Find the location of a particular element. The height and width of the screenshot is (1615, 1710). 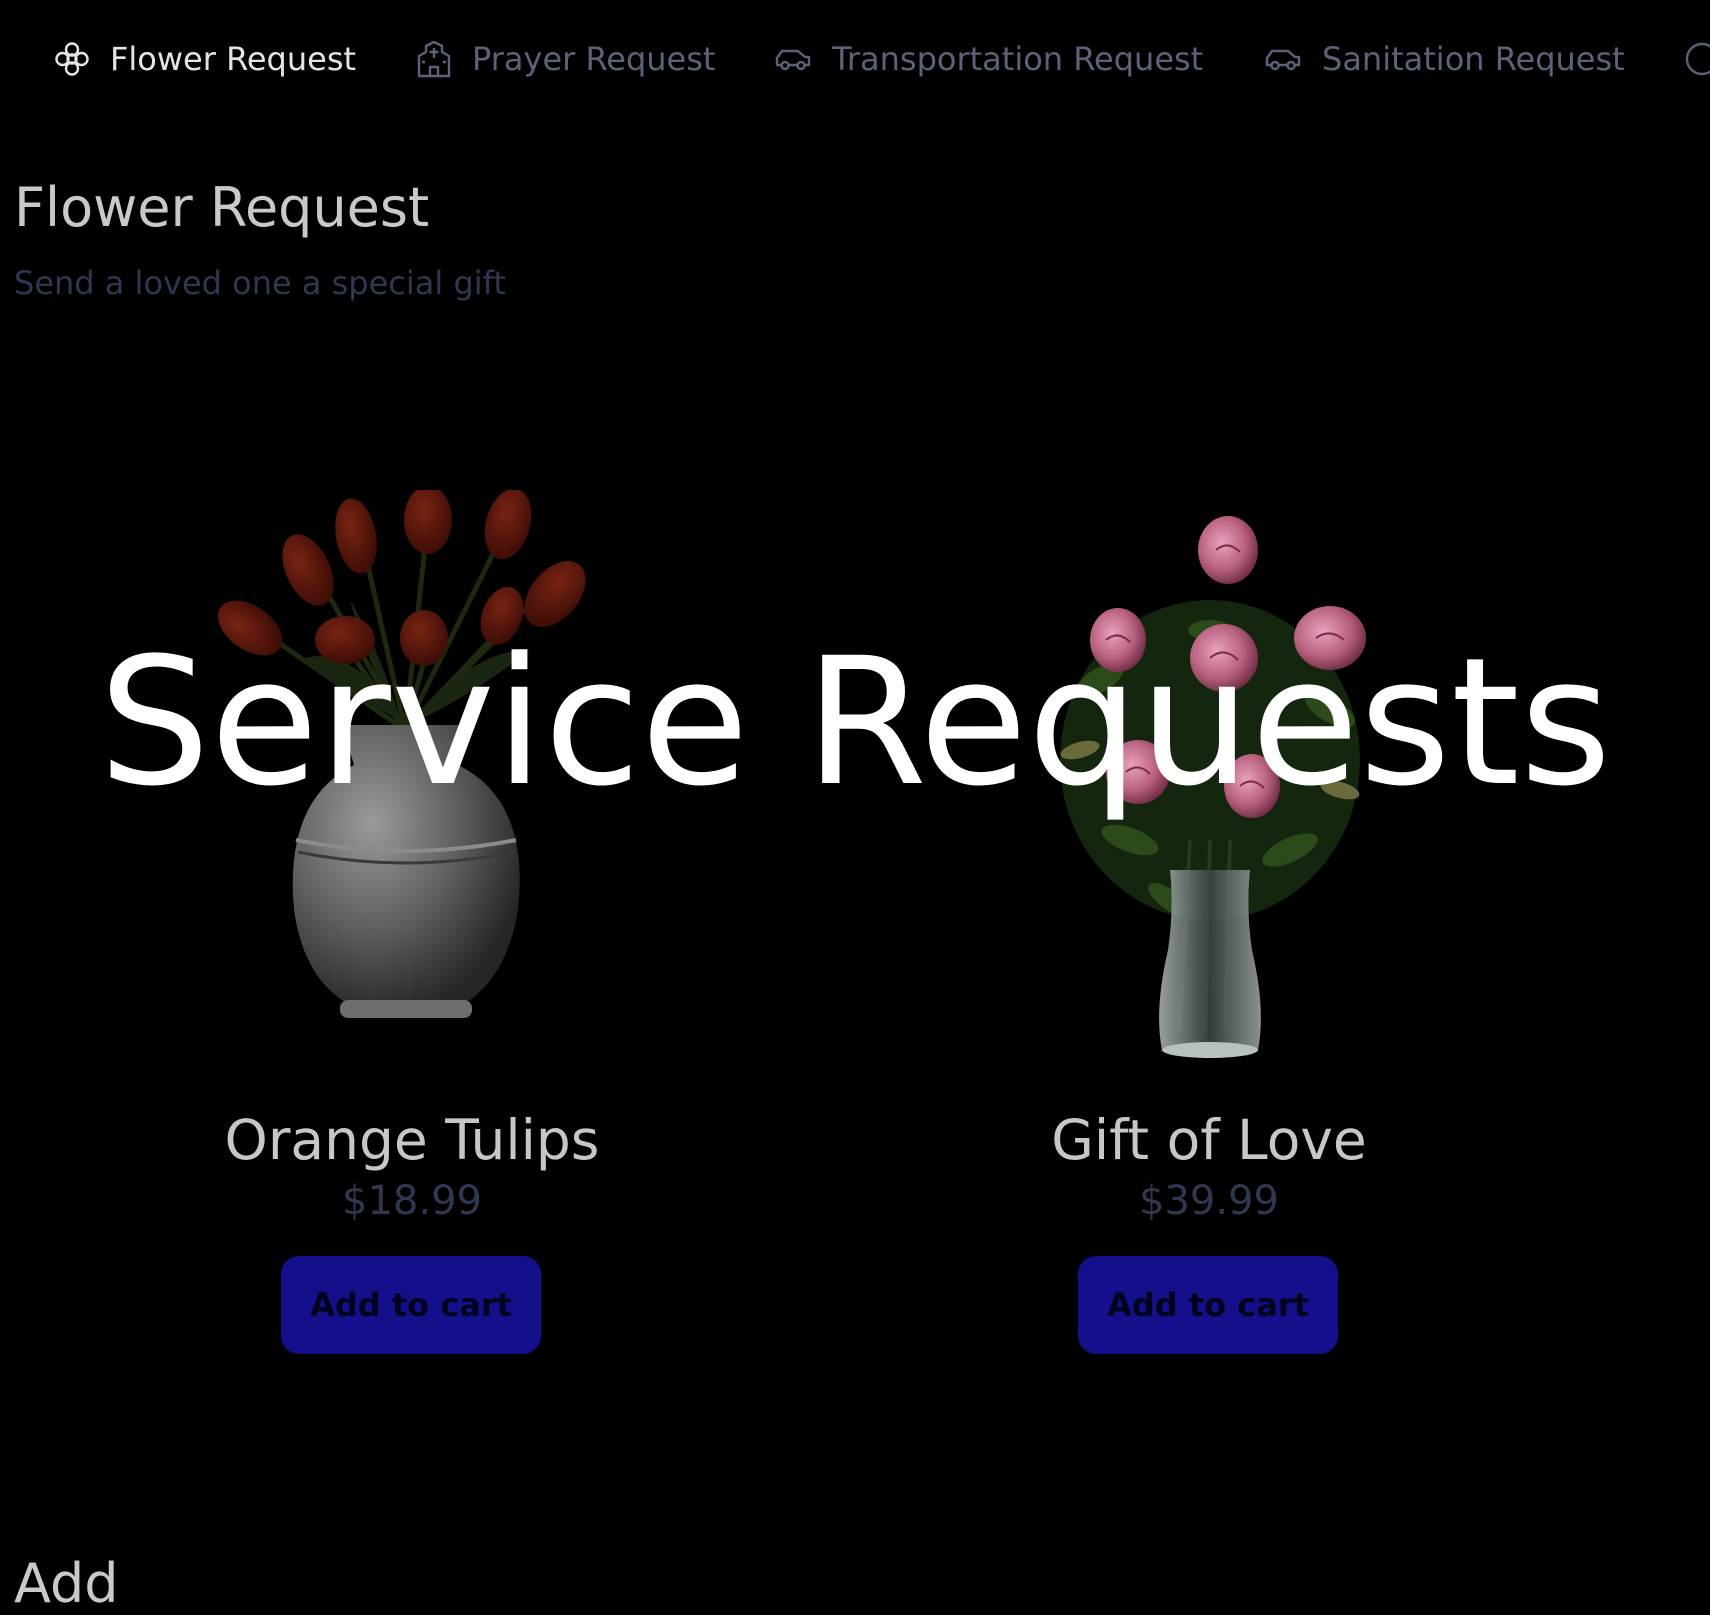

product-price: $18.99 is located at coordinates (412, 1201).